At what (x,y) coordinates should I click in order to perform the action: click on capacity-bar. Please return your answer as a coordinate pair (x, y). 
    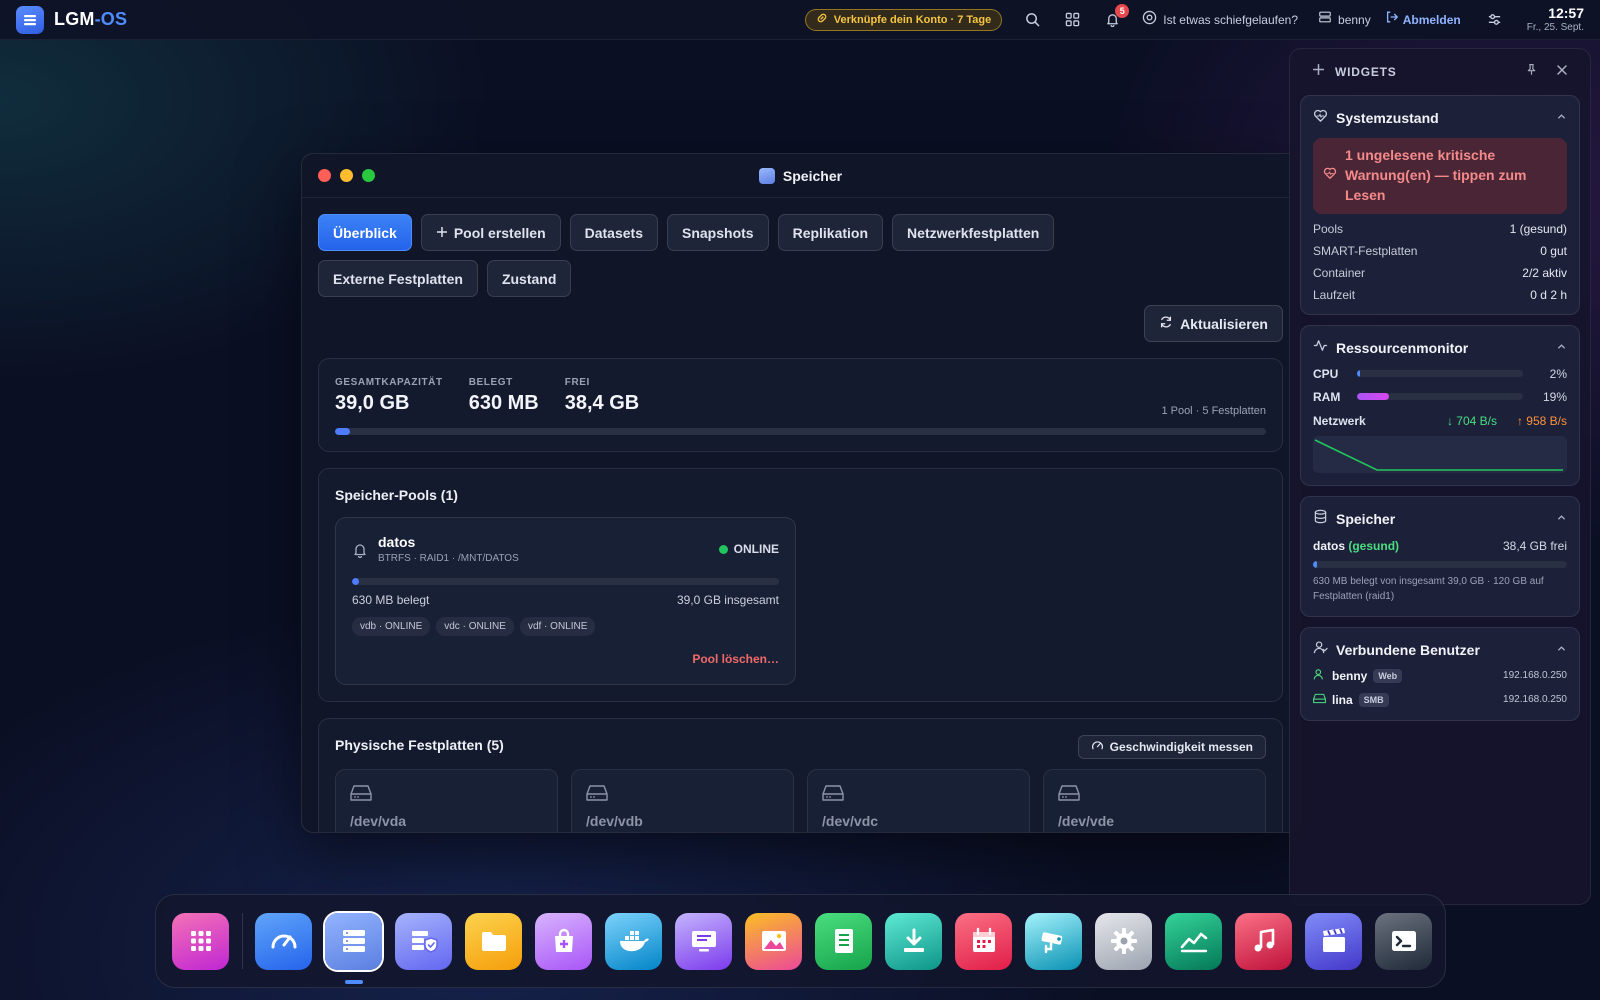
    Looking at the image, I should click on (800, 431).